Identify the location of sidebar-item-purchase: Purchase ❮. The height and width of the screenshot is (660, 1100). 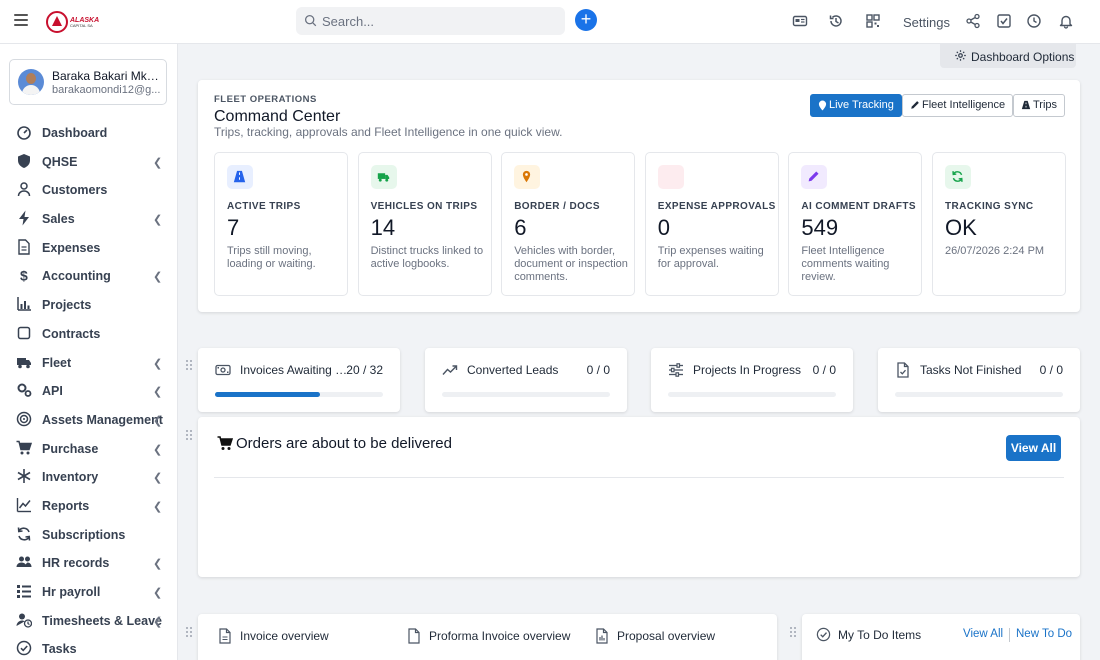
(88, 448).